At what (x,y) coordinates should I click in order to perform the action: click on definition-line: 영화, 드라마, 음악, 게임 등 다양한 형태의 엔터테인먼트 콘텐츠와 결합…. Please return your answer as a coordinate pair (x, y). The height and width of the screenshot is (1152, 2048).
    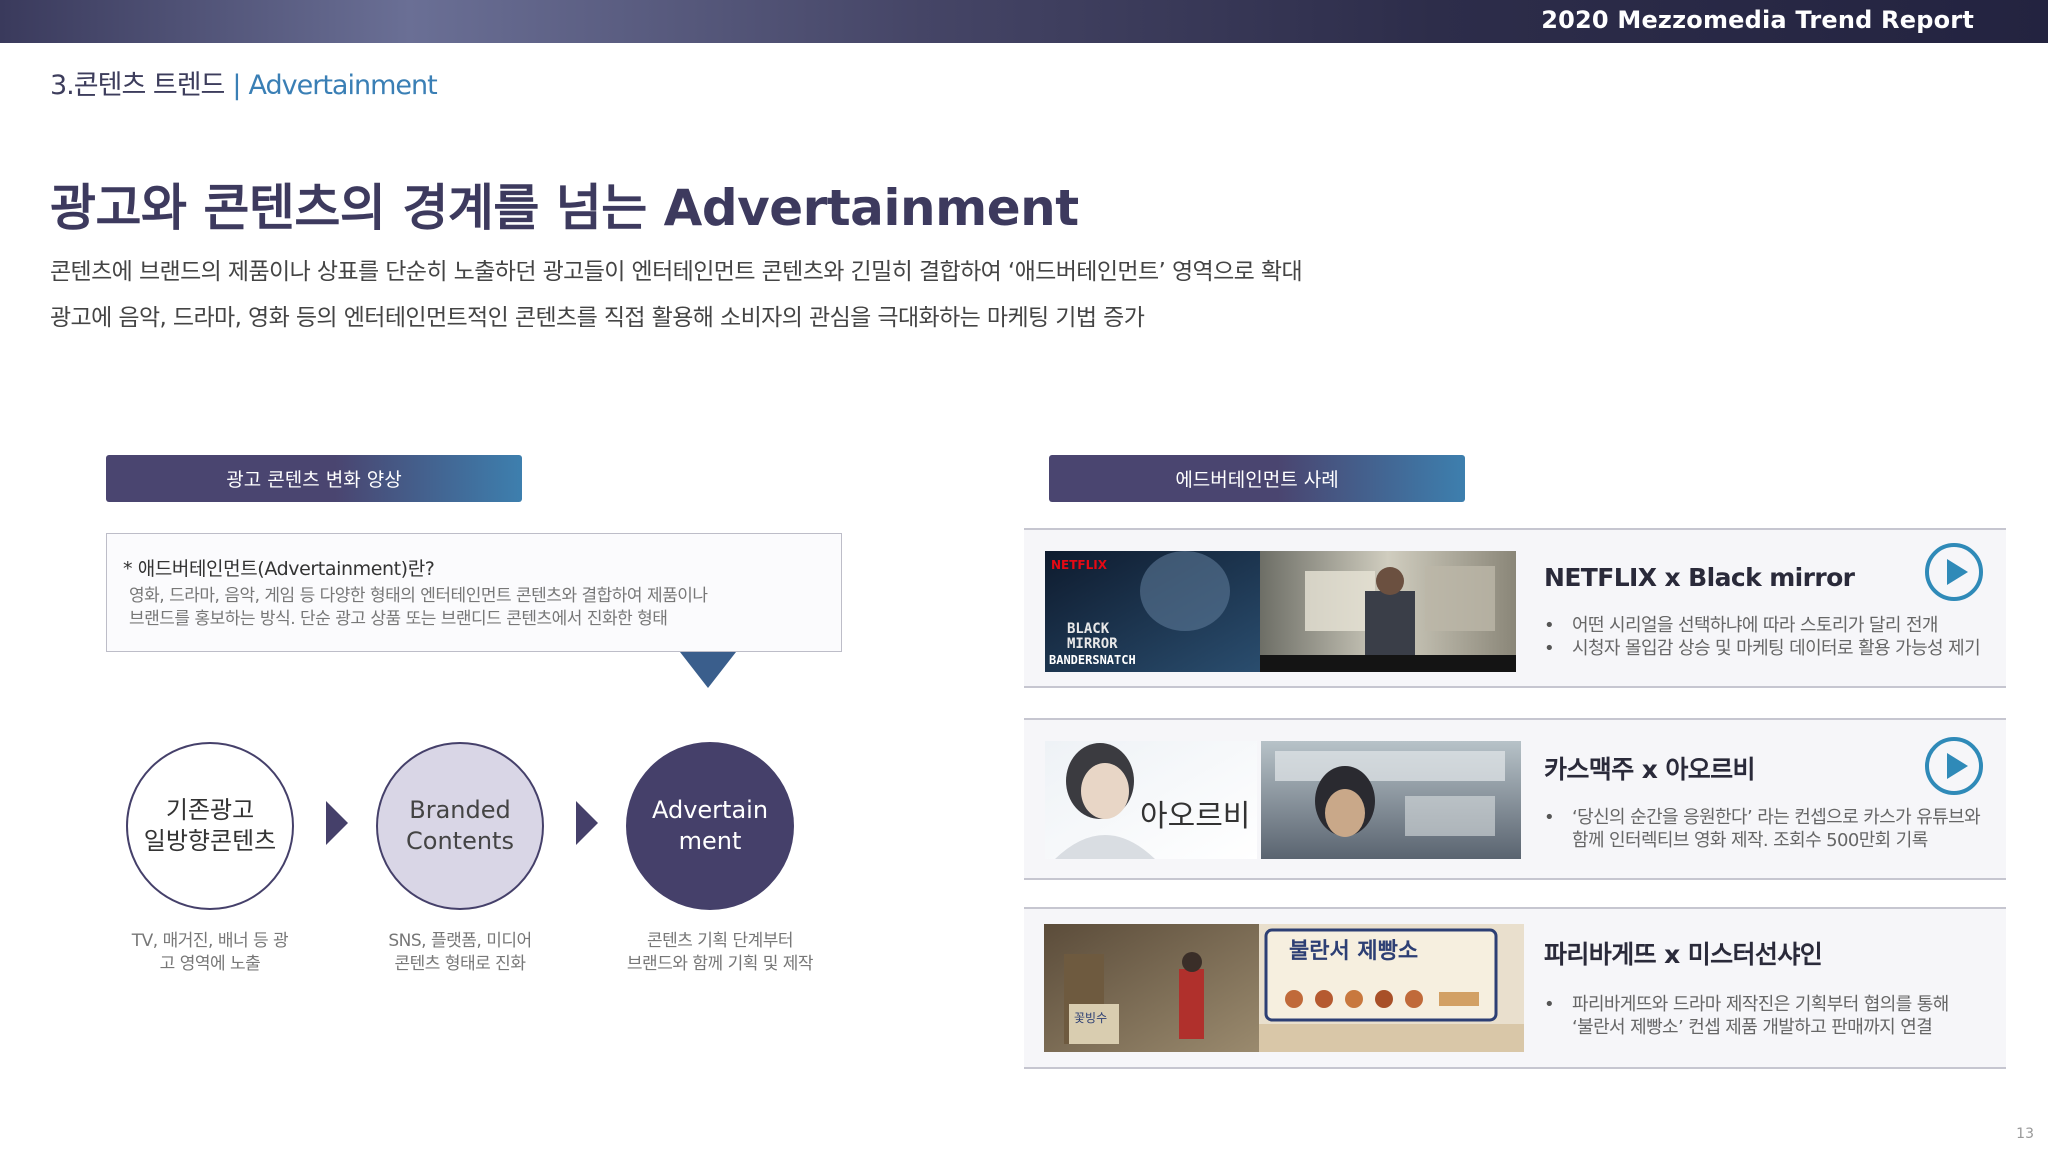
    Looking at the image, I should click on (418, 596).